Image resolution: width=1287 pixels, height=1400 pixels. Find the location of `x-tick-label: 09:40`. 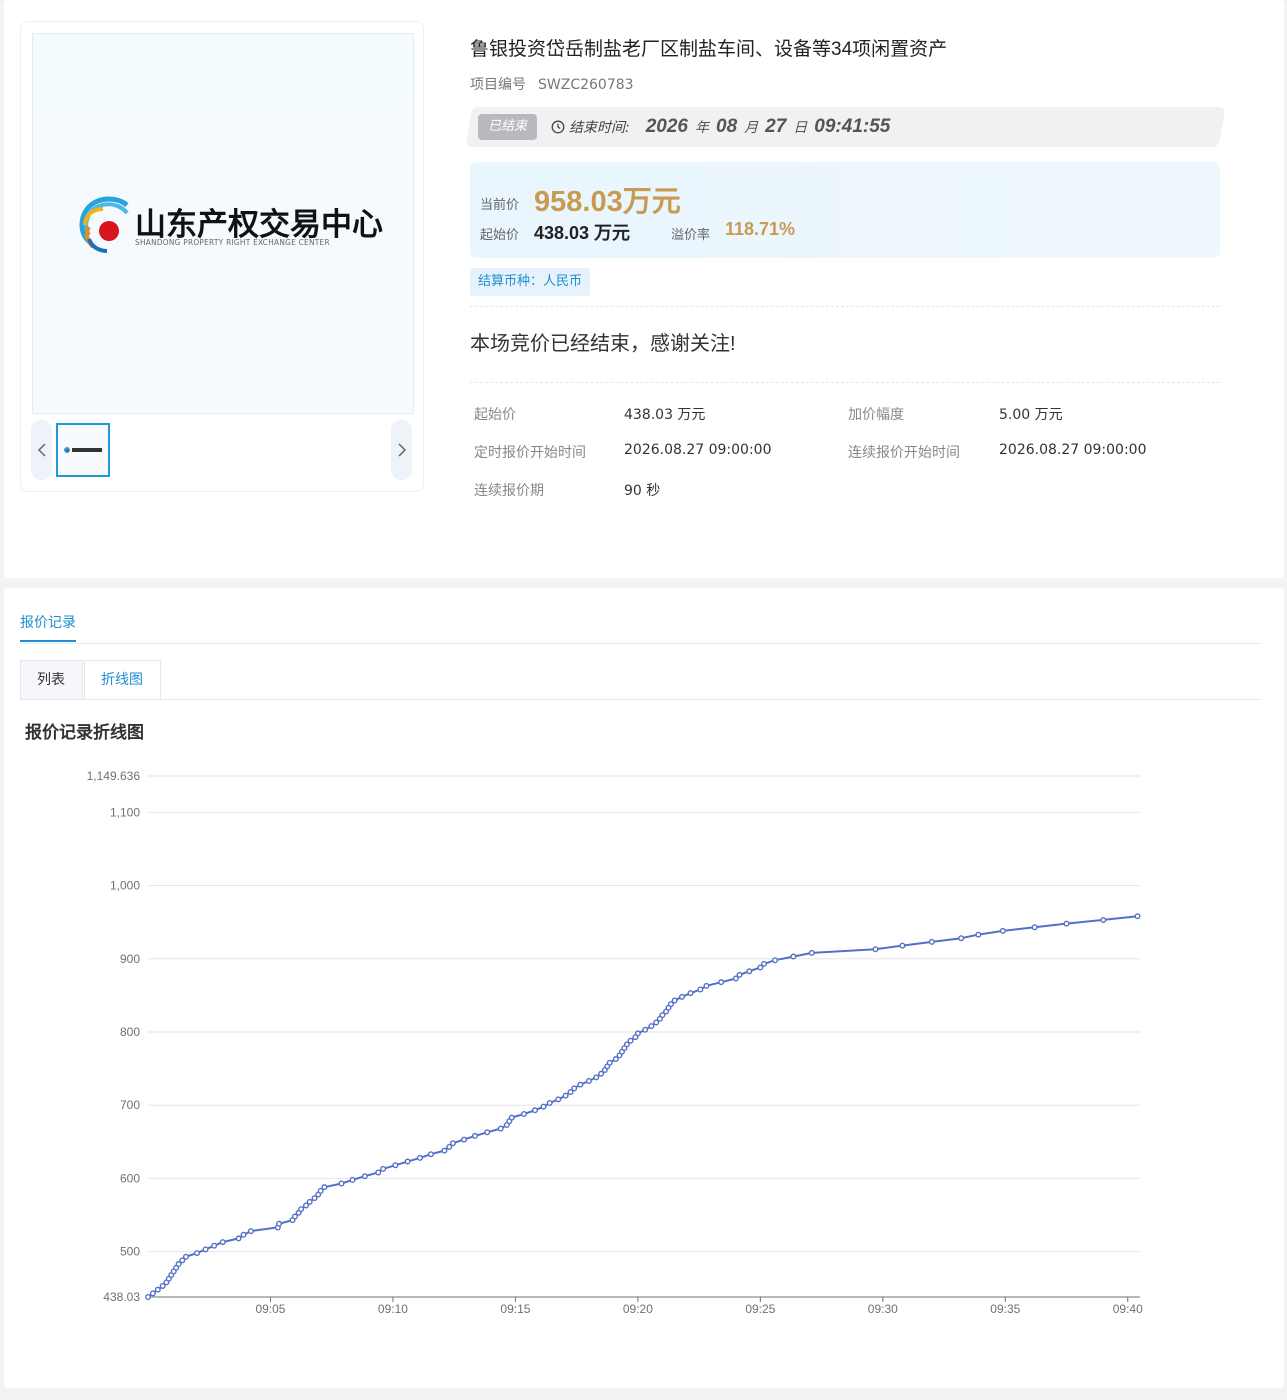

x-tick-label: 09:40 is located at coordinates (1128, 1309).